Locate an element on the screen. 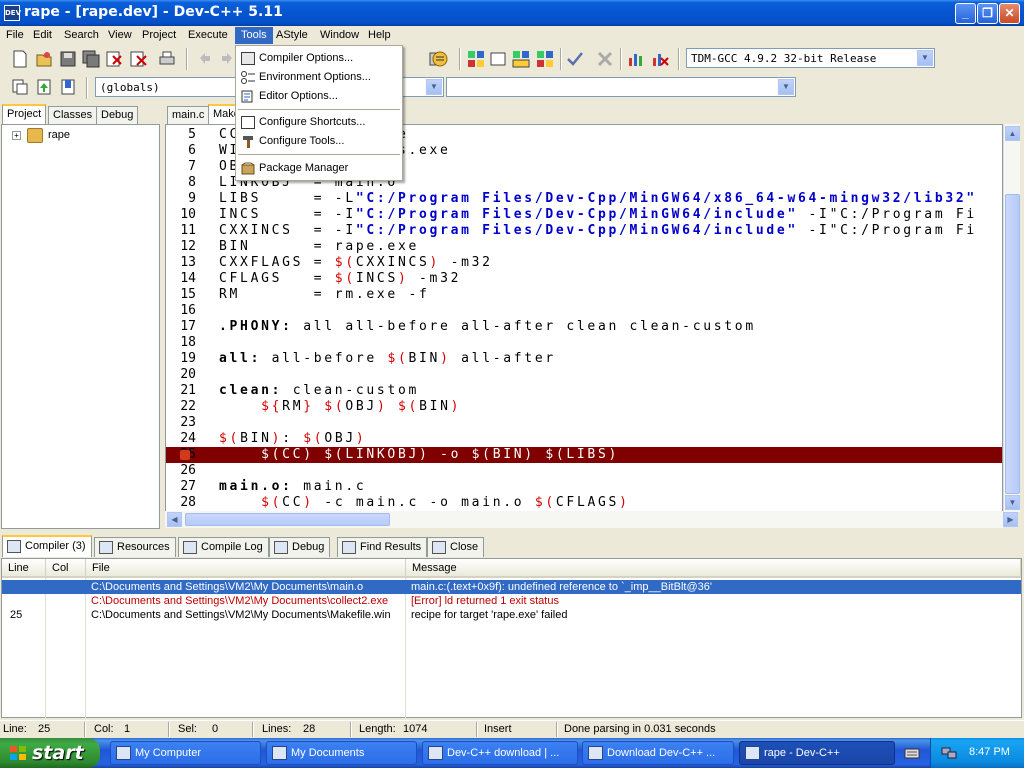 The image size is (1024, 768). tab-find-results: Find Results is located at coordinates (382, 547).